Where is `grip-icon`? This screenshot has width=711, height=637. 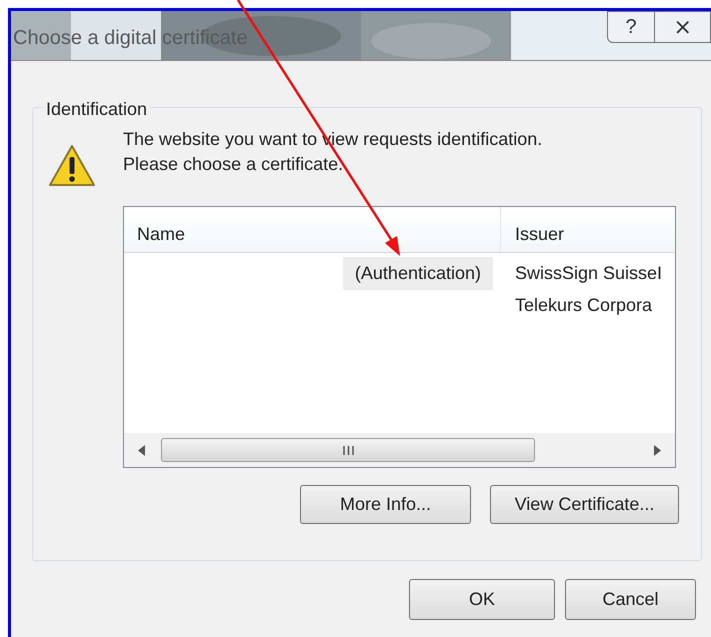 grip-icon is located at coordinates (348, 450).